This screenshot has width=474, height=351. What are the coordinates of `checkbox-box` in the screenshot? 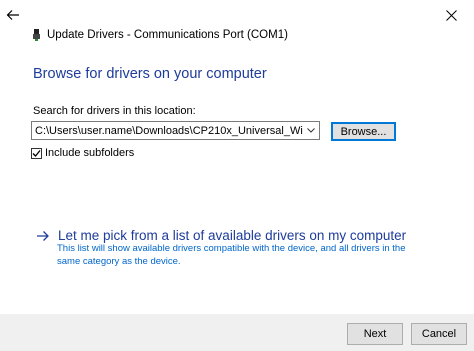 It's located at (36, 153).